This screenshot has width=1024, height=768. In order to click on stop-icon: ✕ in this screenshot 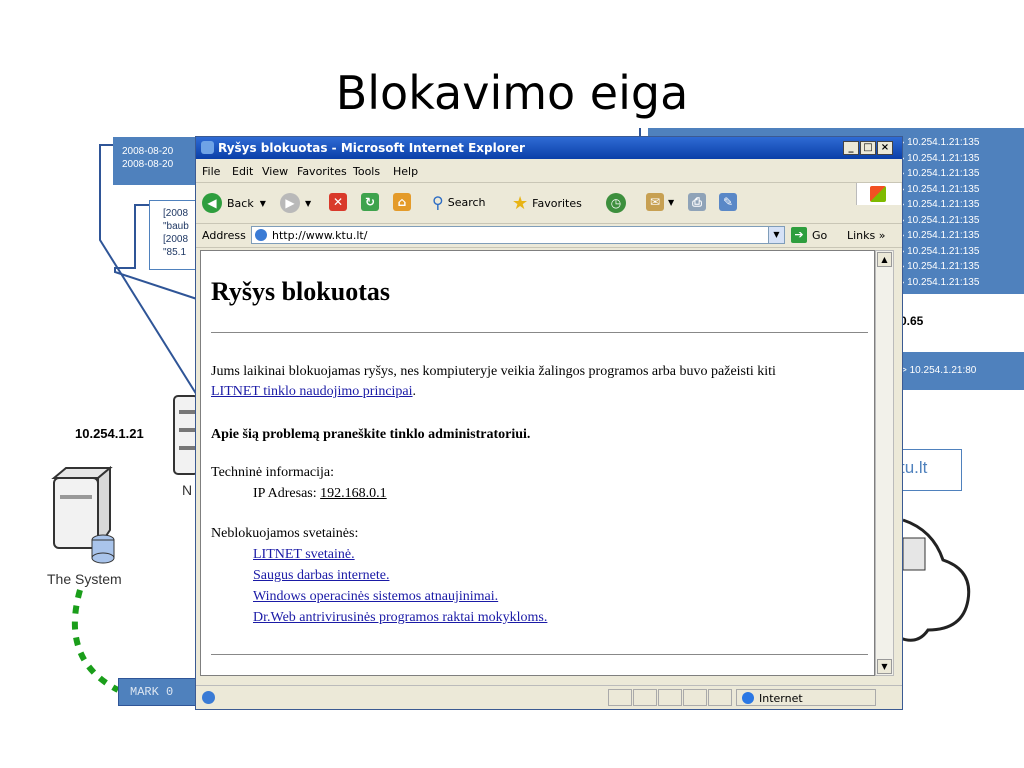, I will do `click(338, 202)`.